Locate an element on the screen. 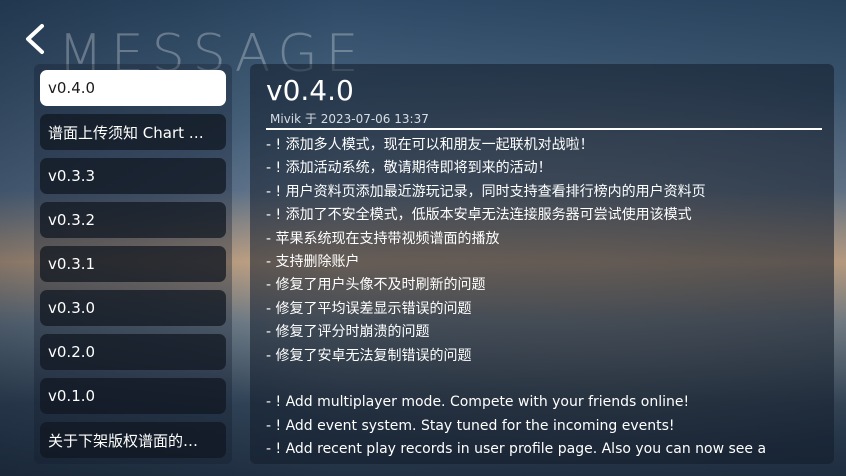  sidebar-item-label: v0.3.0 is located at coordinates (72, 308).